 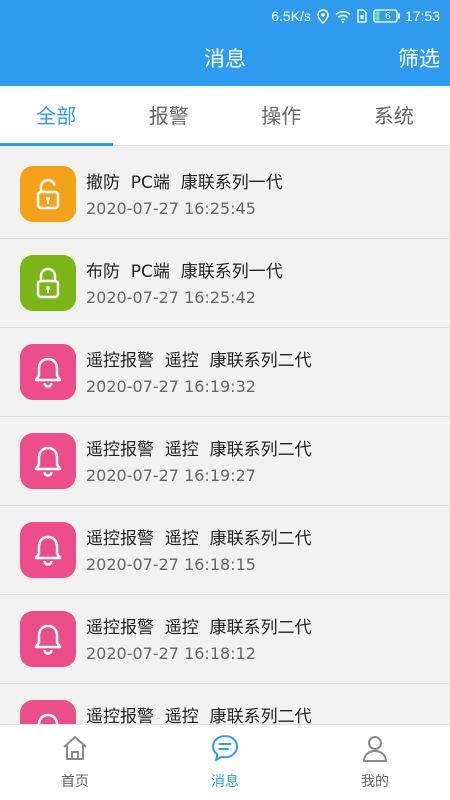 I want to click on network-speed: 6.5K/s, so click(x=291, y=16).